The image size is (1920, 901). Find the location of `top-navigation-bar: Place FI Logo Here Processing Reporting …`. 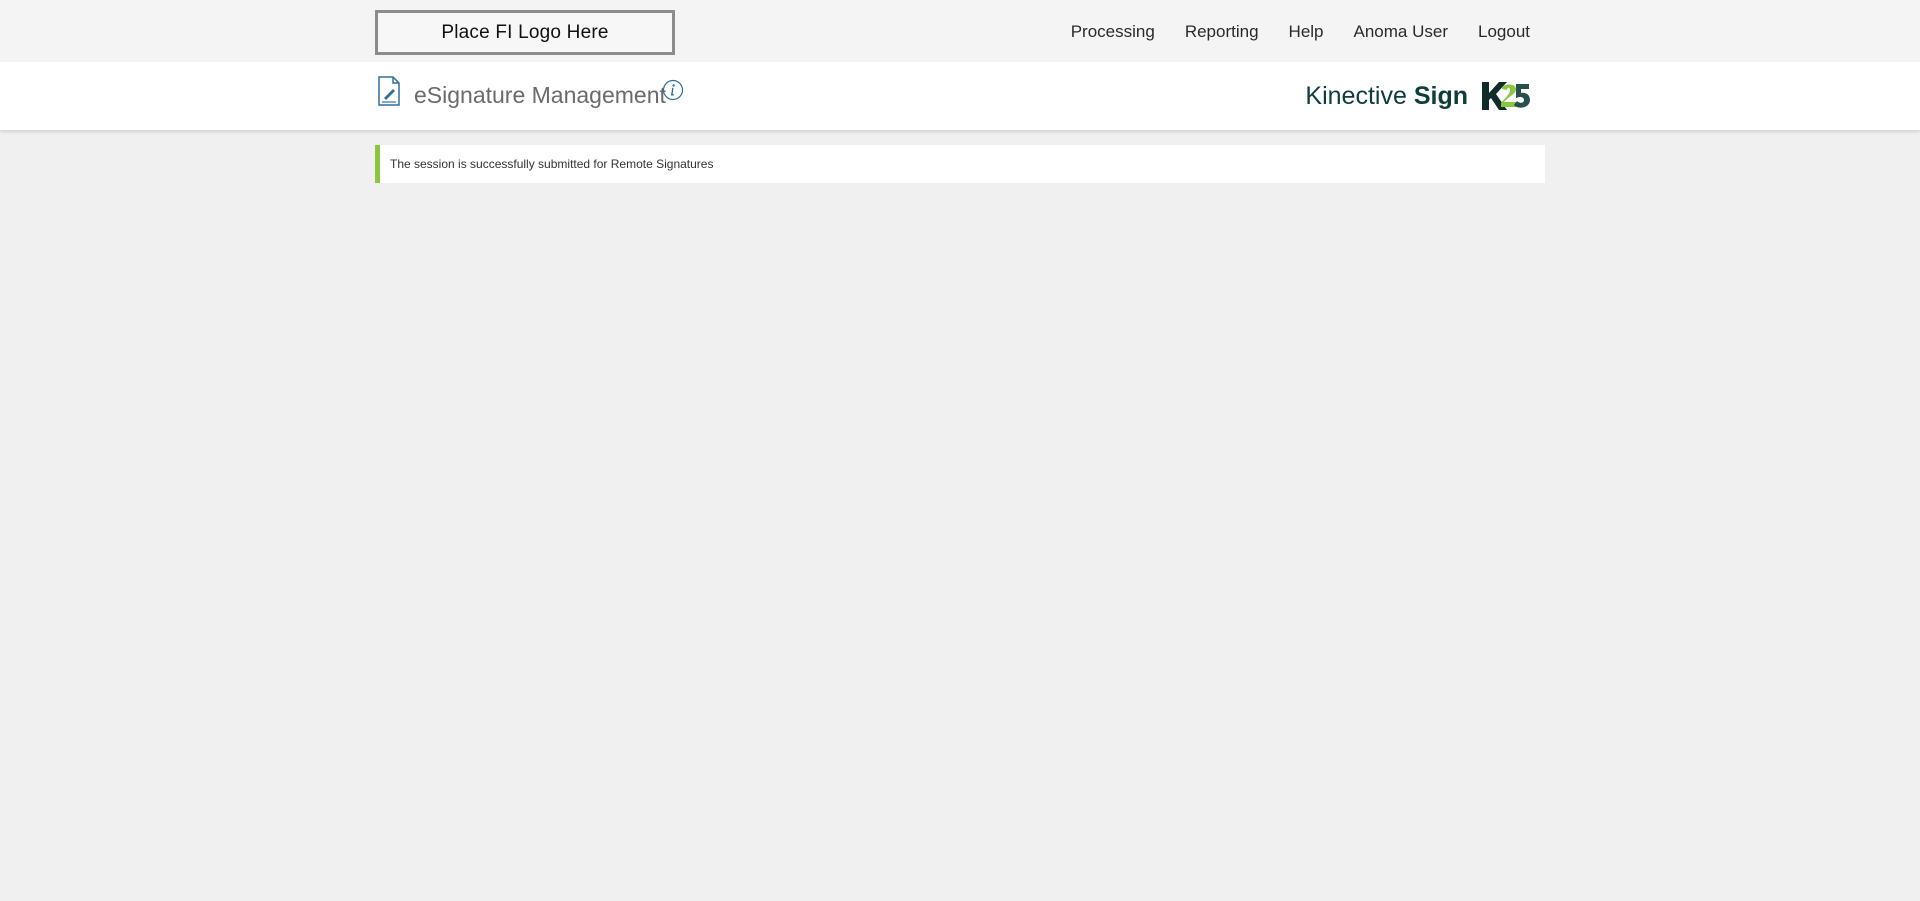

top-navigation-bar: Place FI Logo Here Processing Reporting … is located at coordinates (960, 31).